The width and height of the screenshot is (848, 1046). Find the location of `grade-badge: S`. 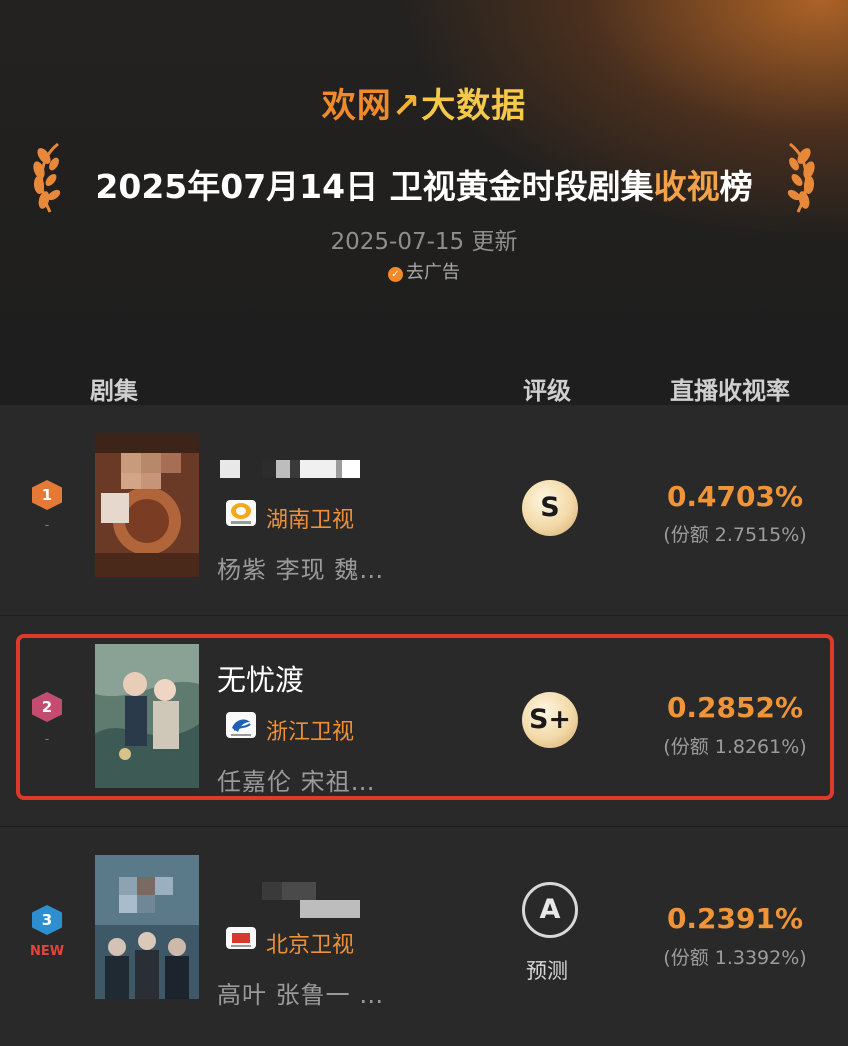

grade-badge: S is located at coordinates (550, 508).